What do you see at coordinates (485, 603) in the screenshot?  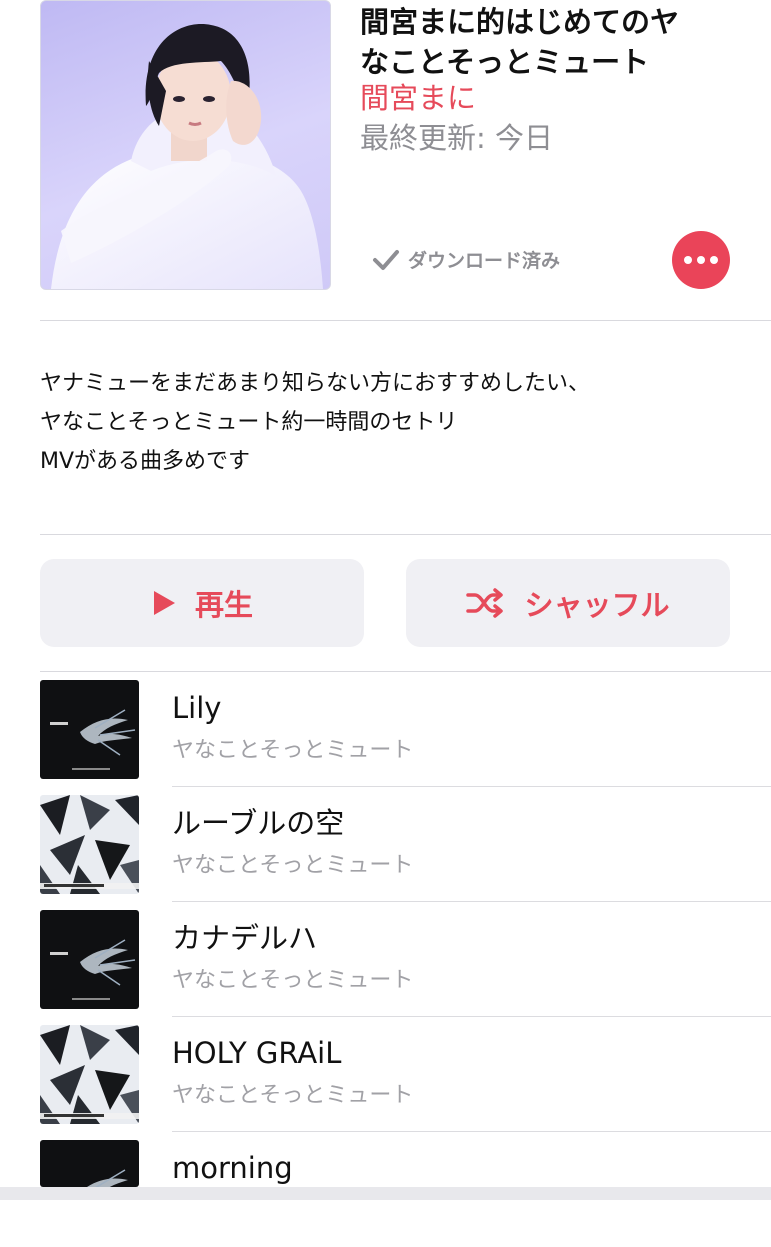 I see `shuffle-icon` at bounding box center [485, 603].